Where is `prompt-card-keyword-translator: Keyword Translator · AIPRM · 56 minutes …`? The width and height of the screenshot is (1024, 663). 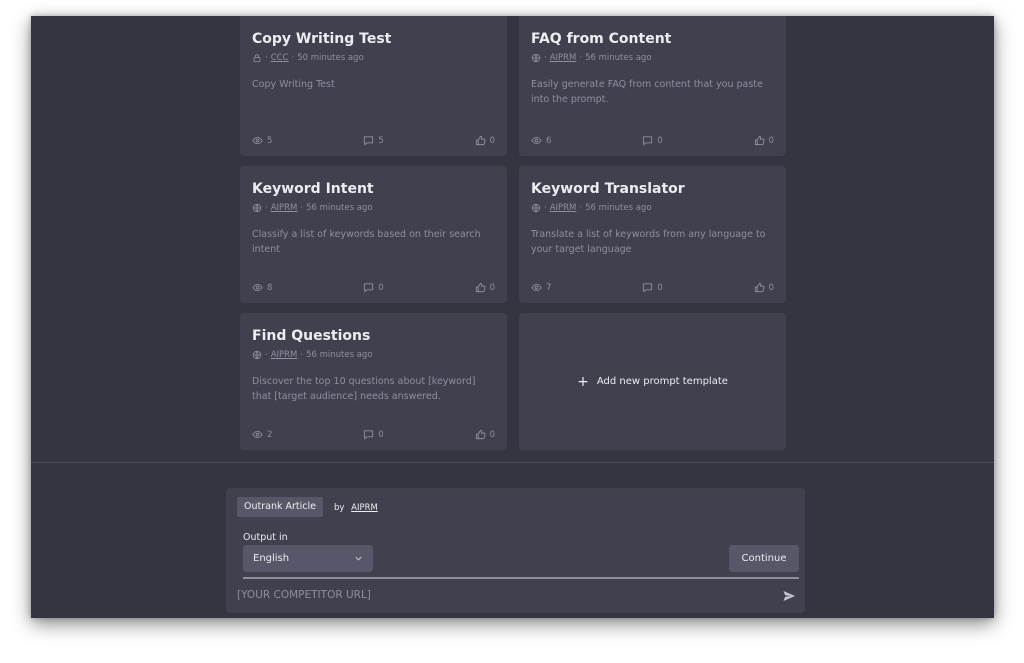
prompt-card-keyword-translator: Keyword Translator · AIPRM · 56 minutes … is located at coordinates (652, 234).